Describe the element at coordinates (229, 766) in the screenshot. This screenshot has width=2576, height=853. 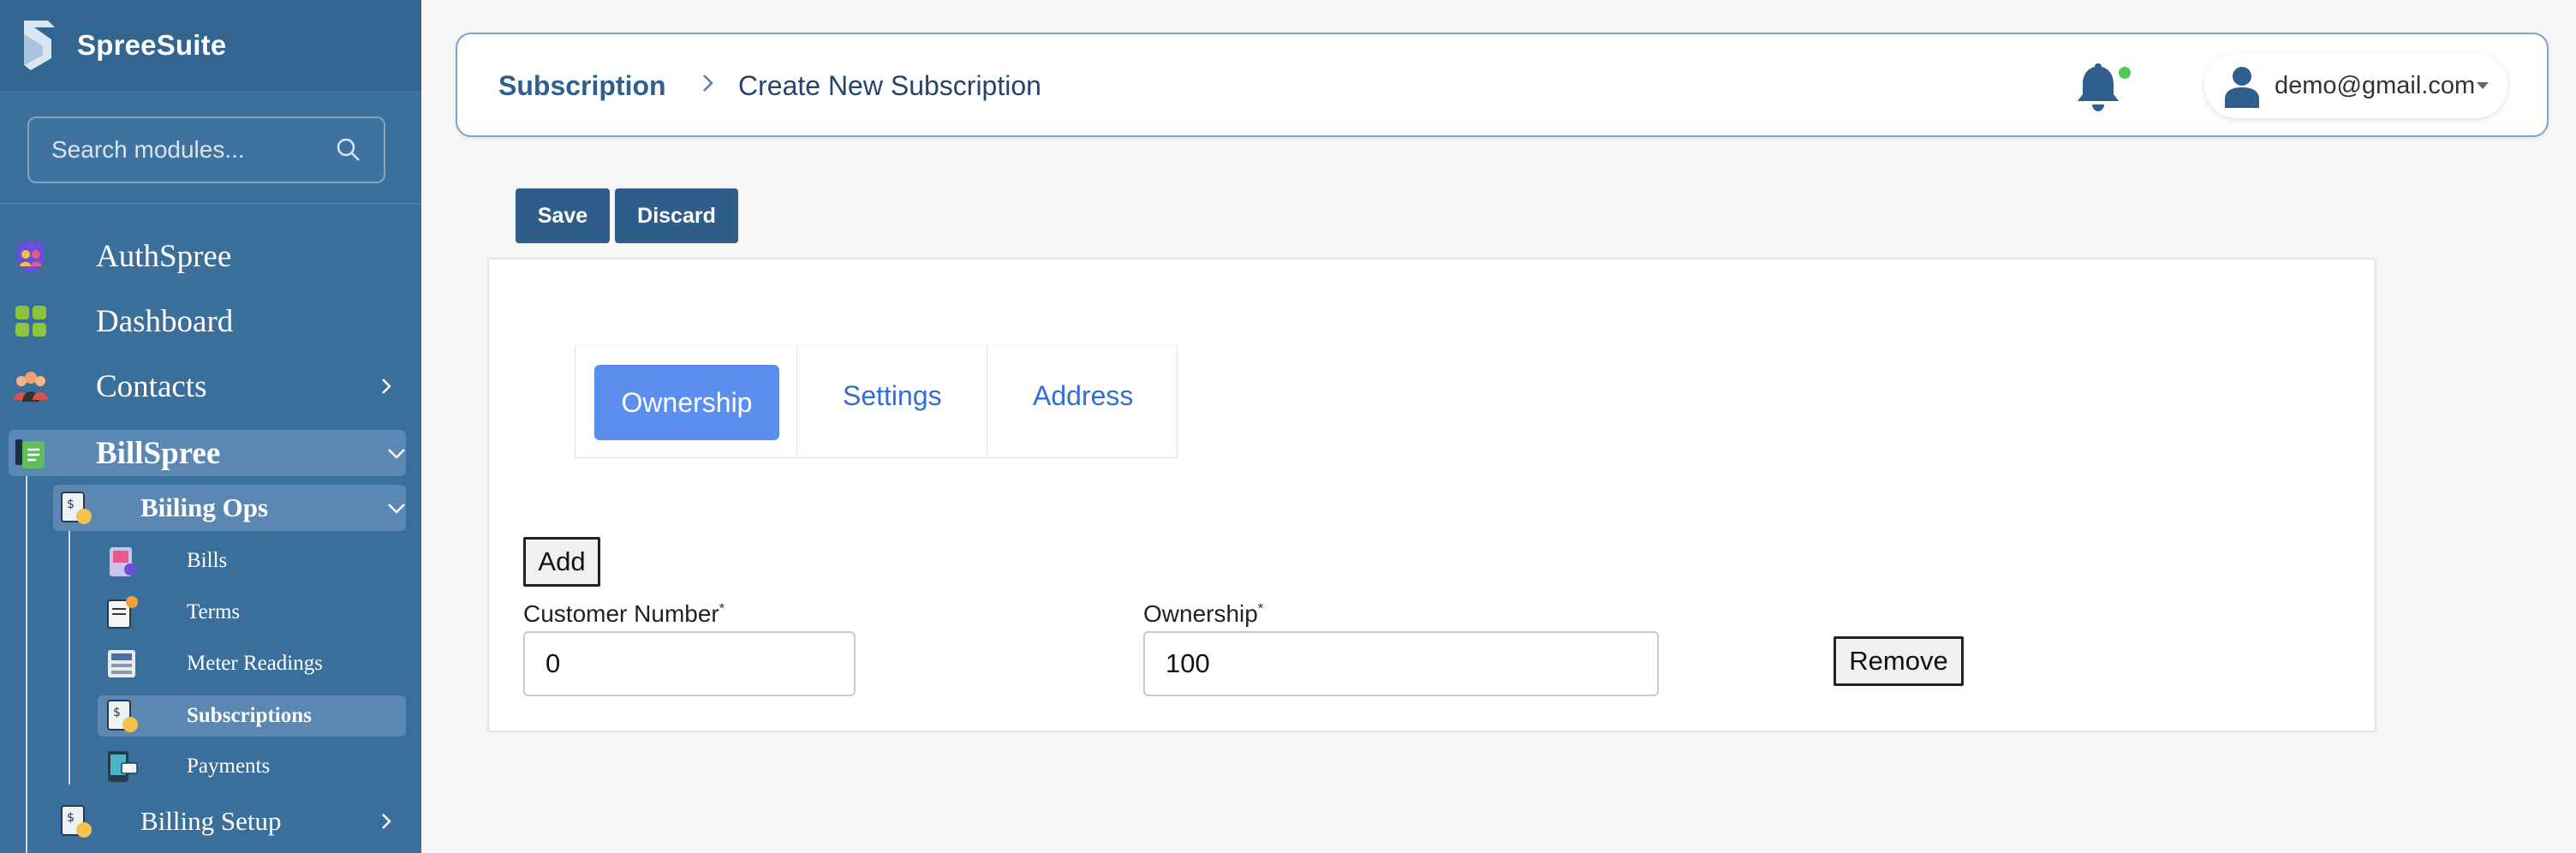
I see `sidebar-item-label: Payments` at that location.